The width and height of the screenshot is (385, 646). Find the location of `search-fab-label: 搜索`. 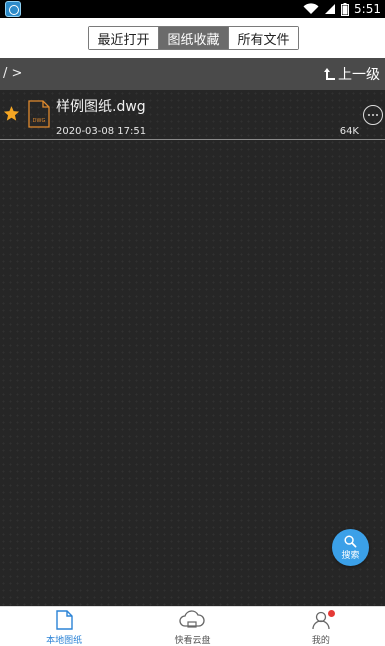

search-fab-label: 搜索 is located at coordinates (350, 555).